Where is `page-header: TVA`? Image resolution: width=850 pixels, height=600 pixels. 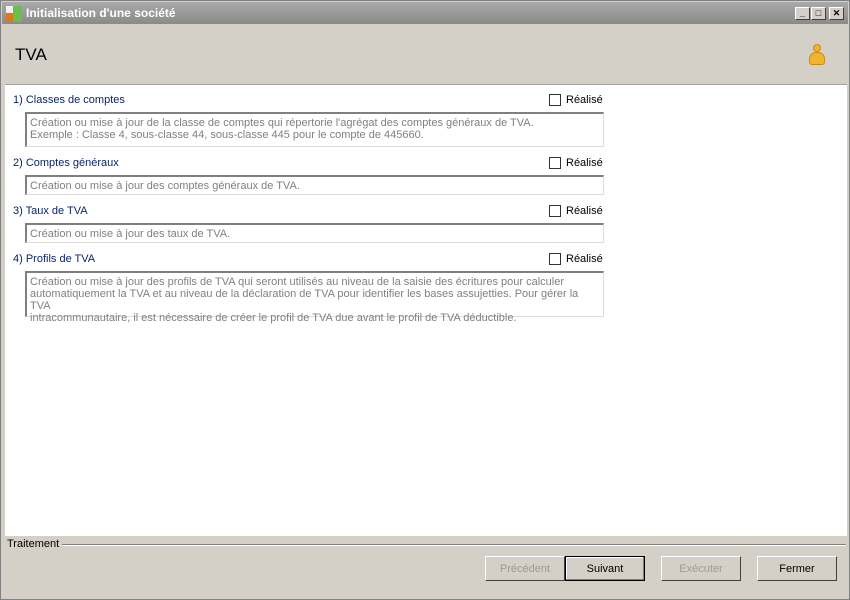
page-header: TVA is located at coordinates (425, 54).